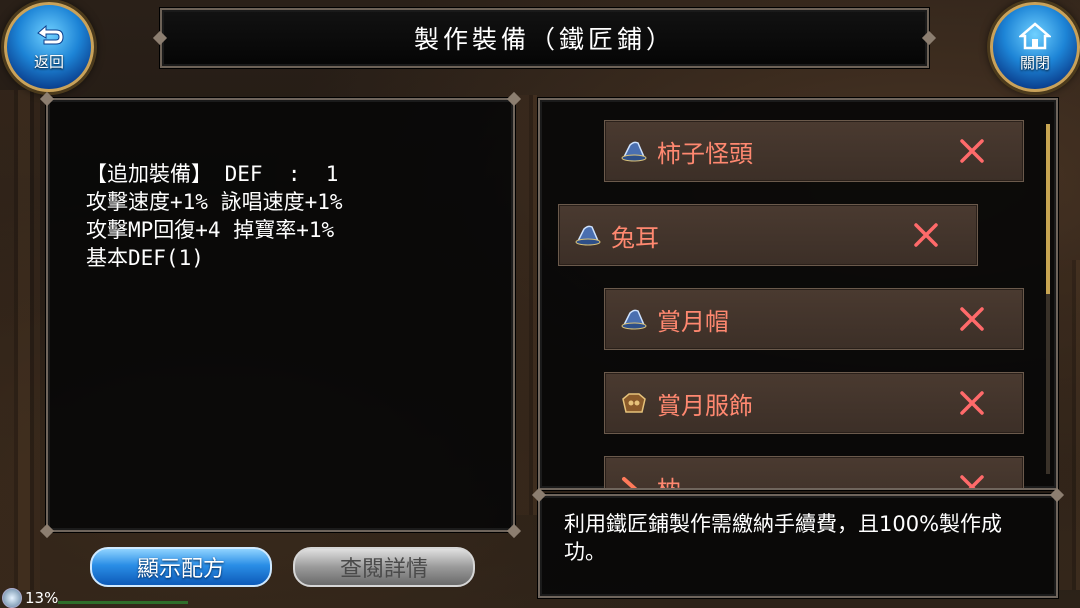 This screenshot has height=608, width=1080. I want to click on item-name: 枕, so click(669, 482).